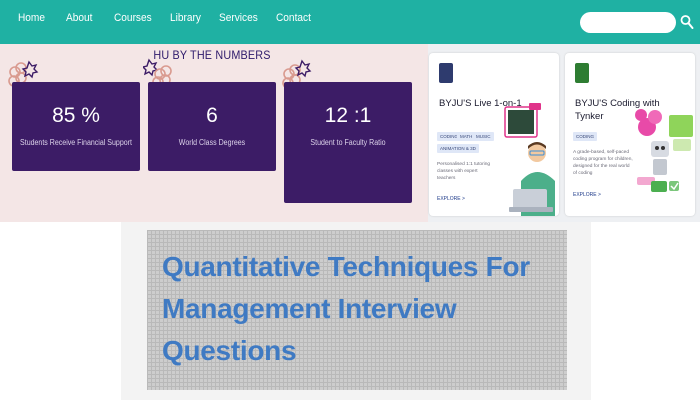 This screenshot has width=700, height=400. What do you see at coordinates (79, 18) in the screenshot?
I see `nav-about-link: About` at bounding box center [79, 18].